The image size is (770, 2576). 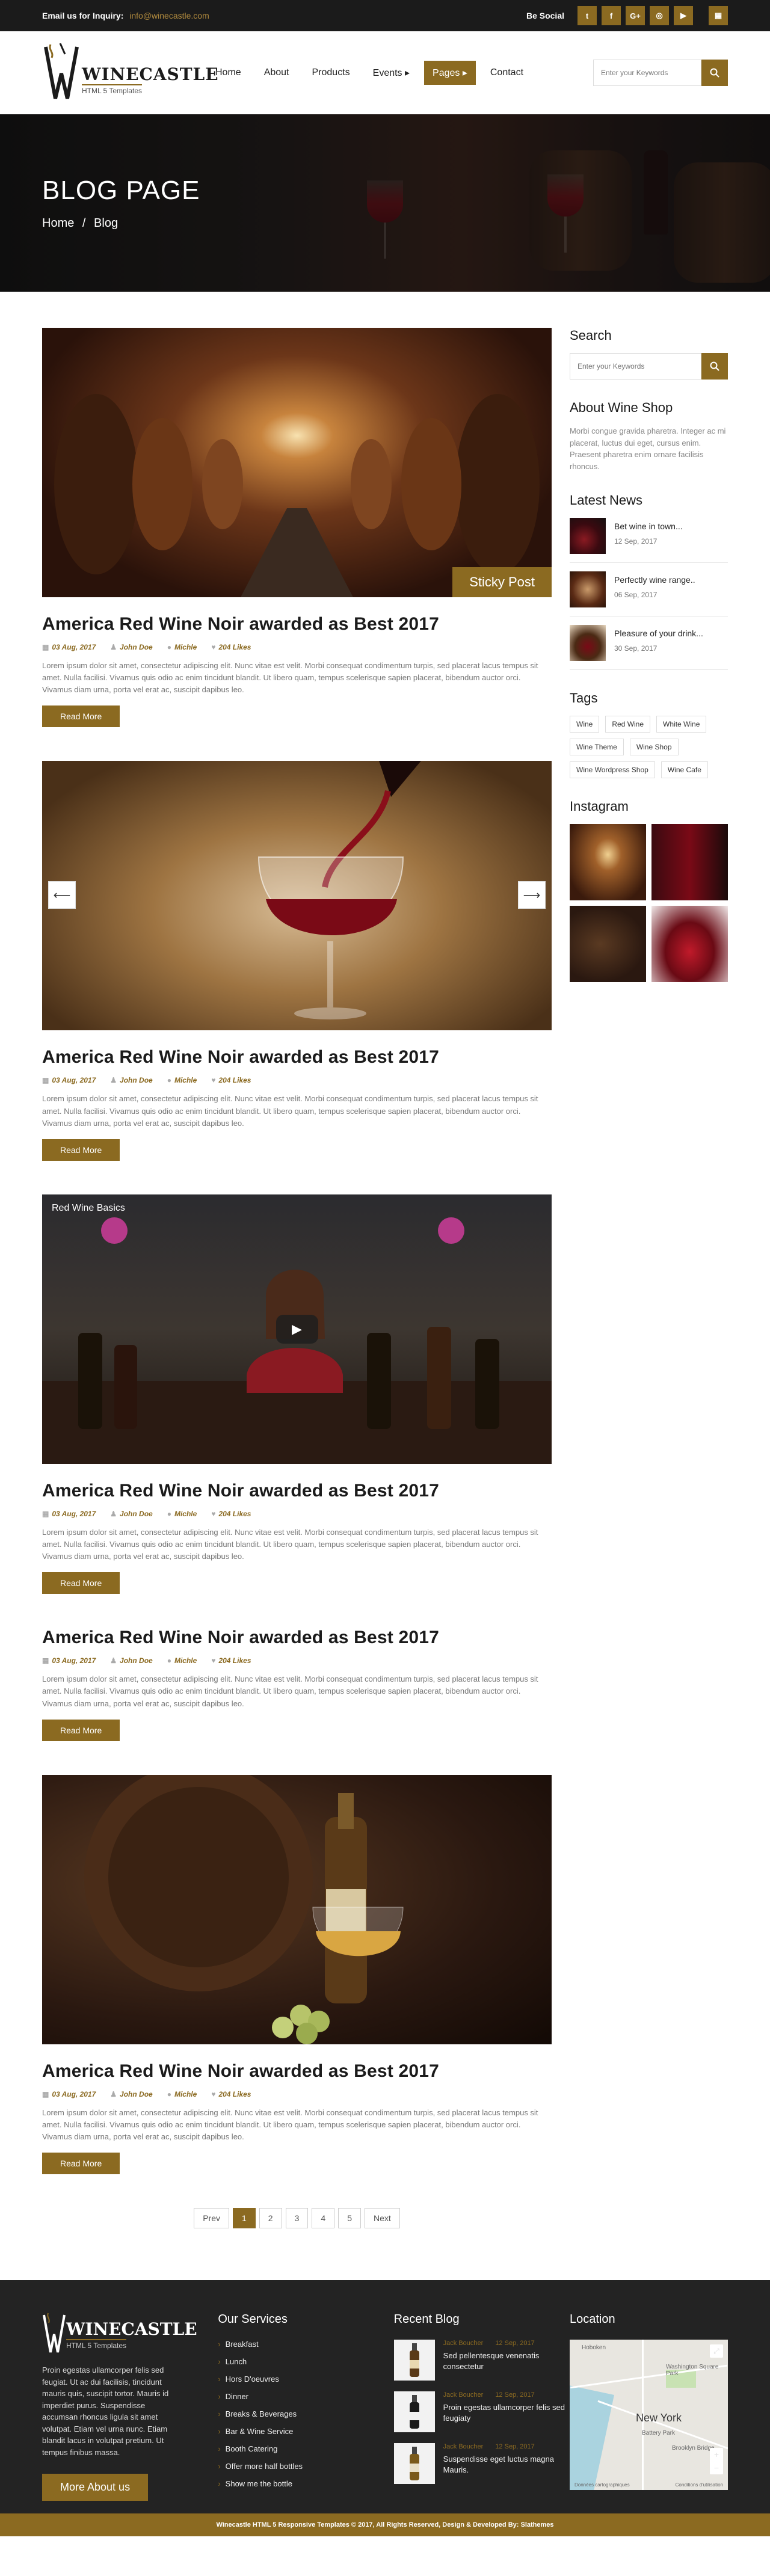 What do you see at coordinates (585, 725) in the screenshot?
I see `tag-link: Wine` at bounding box center [585, 725].